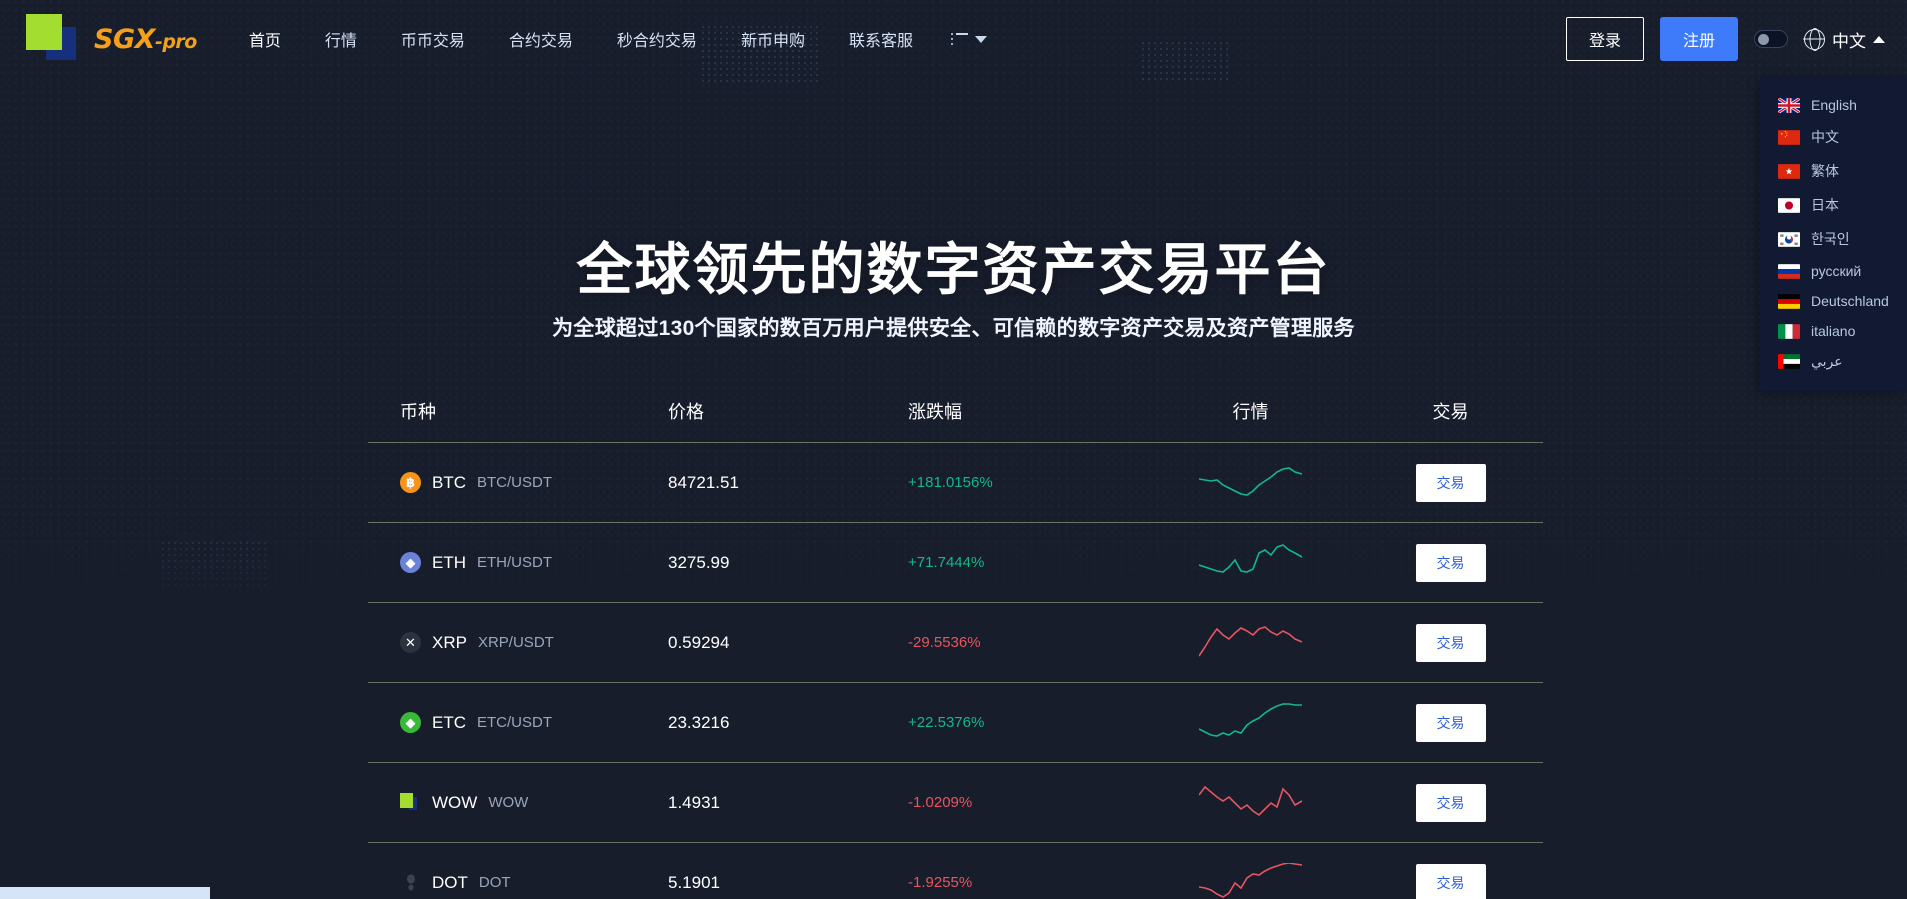 Image resolution: width=1907 pixels, height=899 pixels. I want to click on coin-cell: ◆ ETH ETH/USDT, so click(518, 562).